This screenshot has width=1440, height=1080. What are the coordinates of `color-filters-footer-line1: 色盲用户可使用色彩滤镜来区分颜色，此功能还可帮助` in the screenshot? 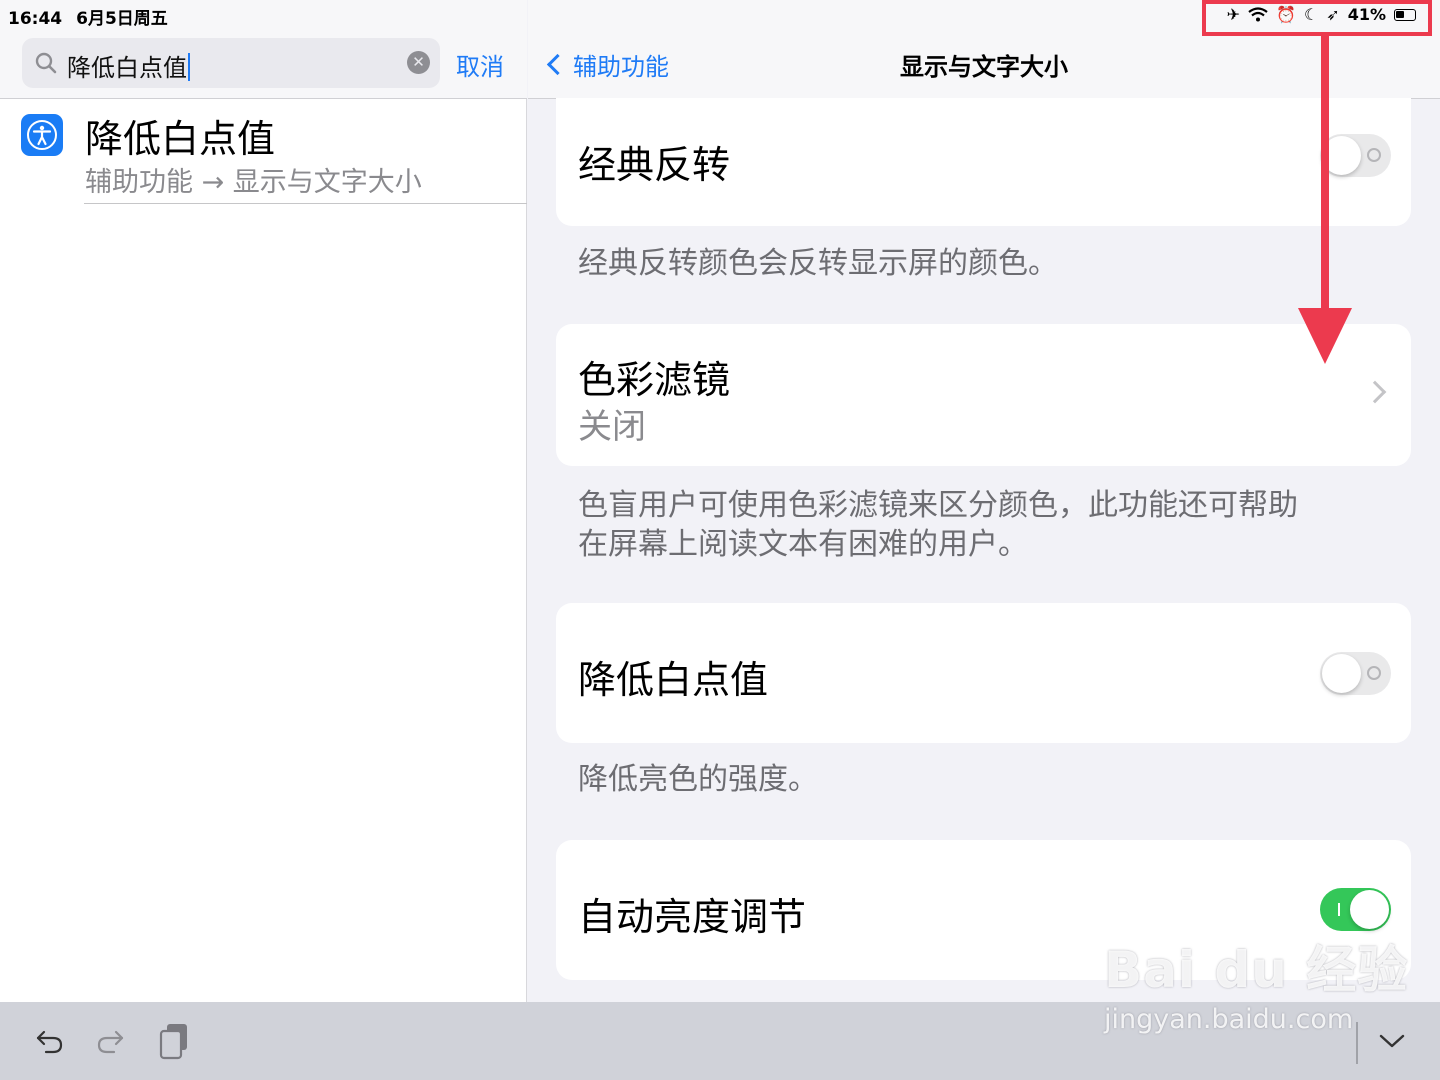 It's located at (938, 505).